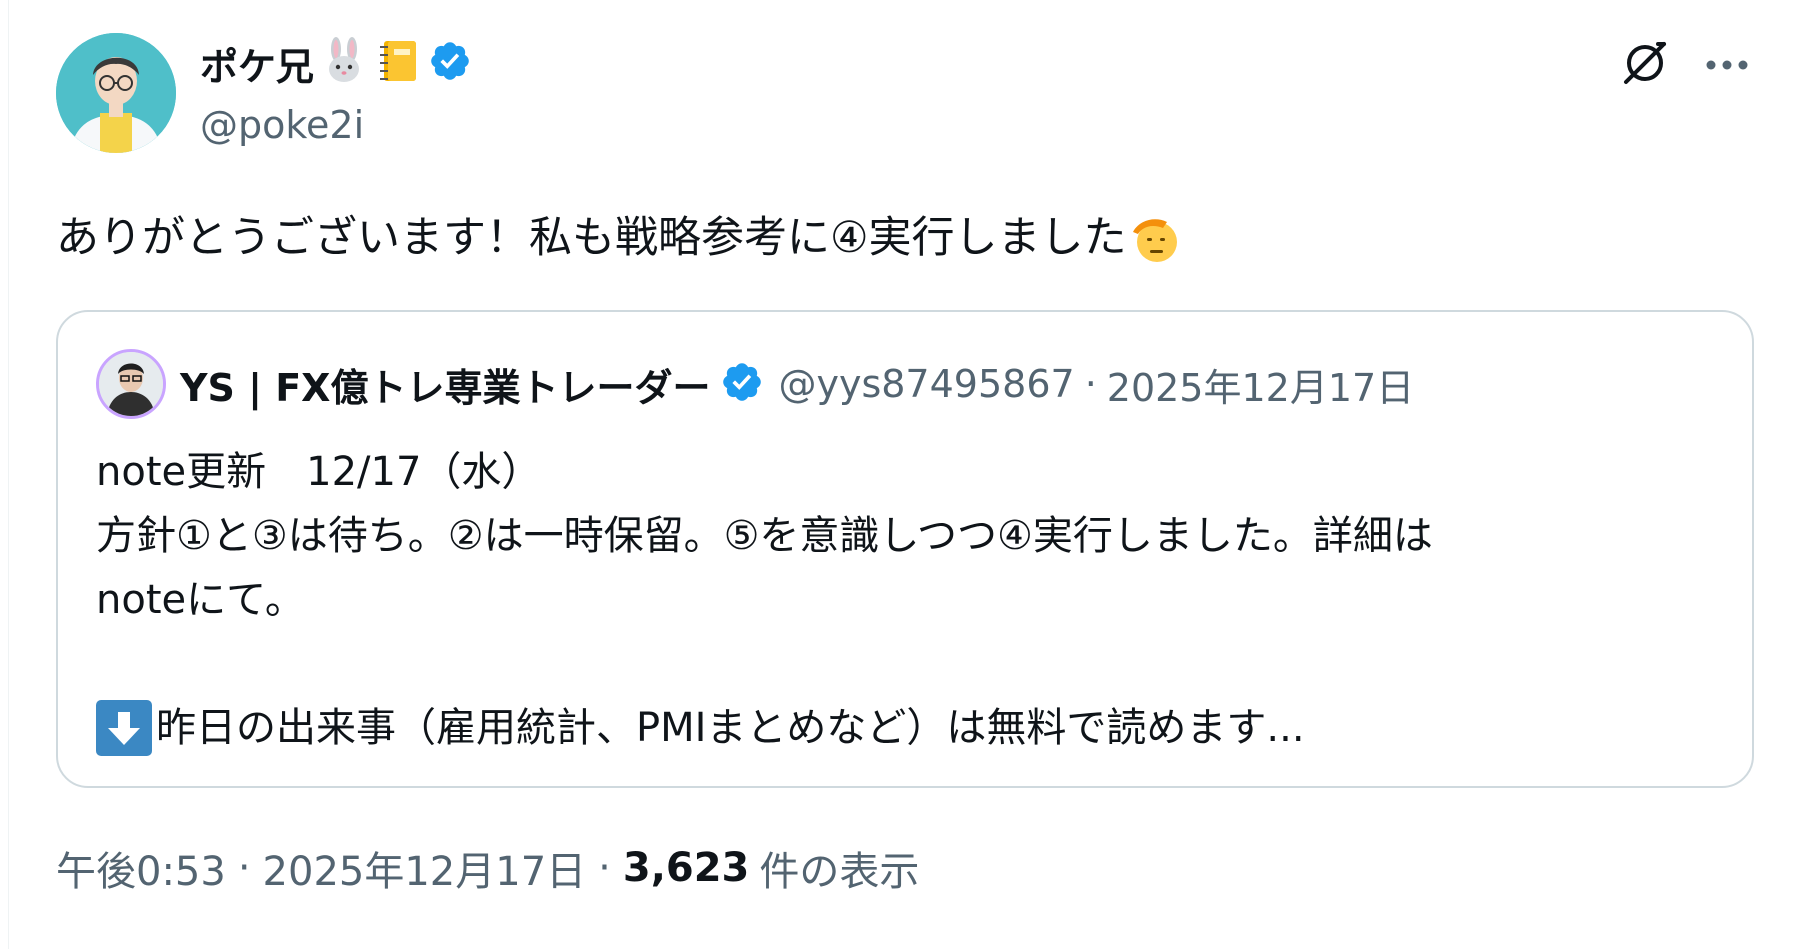 This screenshot has width=1808, height=949. I want to click on tweet-time-link: 午後0:53, so click(141, 868).